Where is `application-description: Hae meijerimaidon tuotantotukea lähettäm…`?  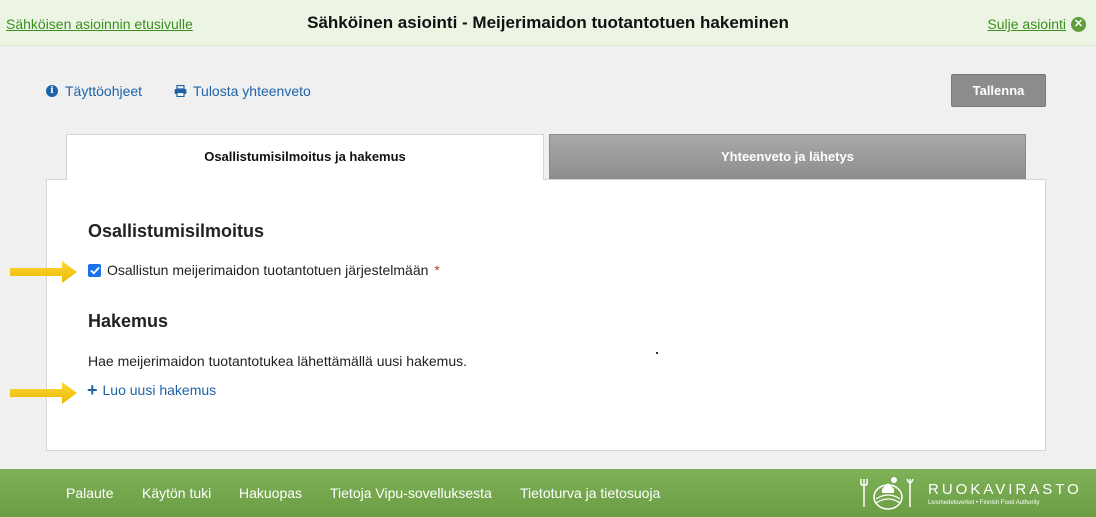 application-description: Hae meijerimaidon tuotantotukea lähettäm… is located at coordinates (277, 361).